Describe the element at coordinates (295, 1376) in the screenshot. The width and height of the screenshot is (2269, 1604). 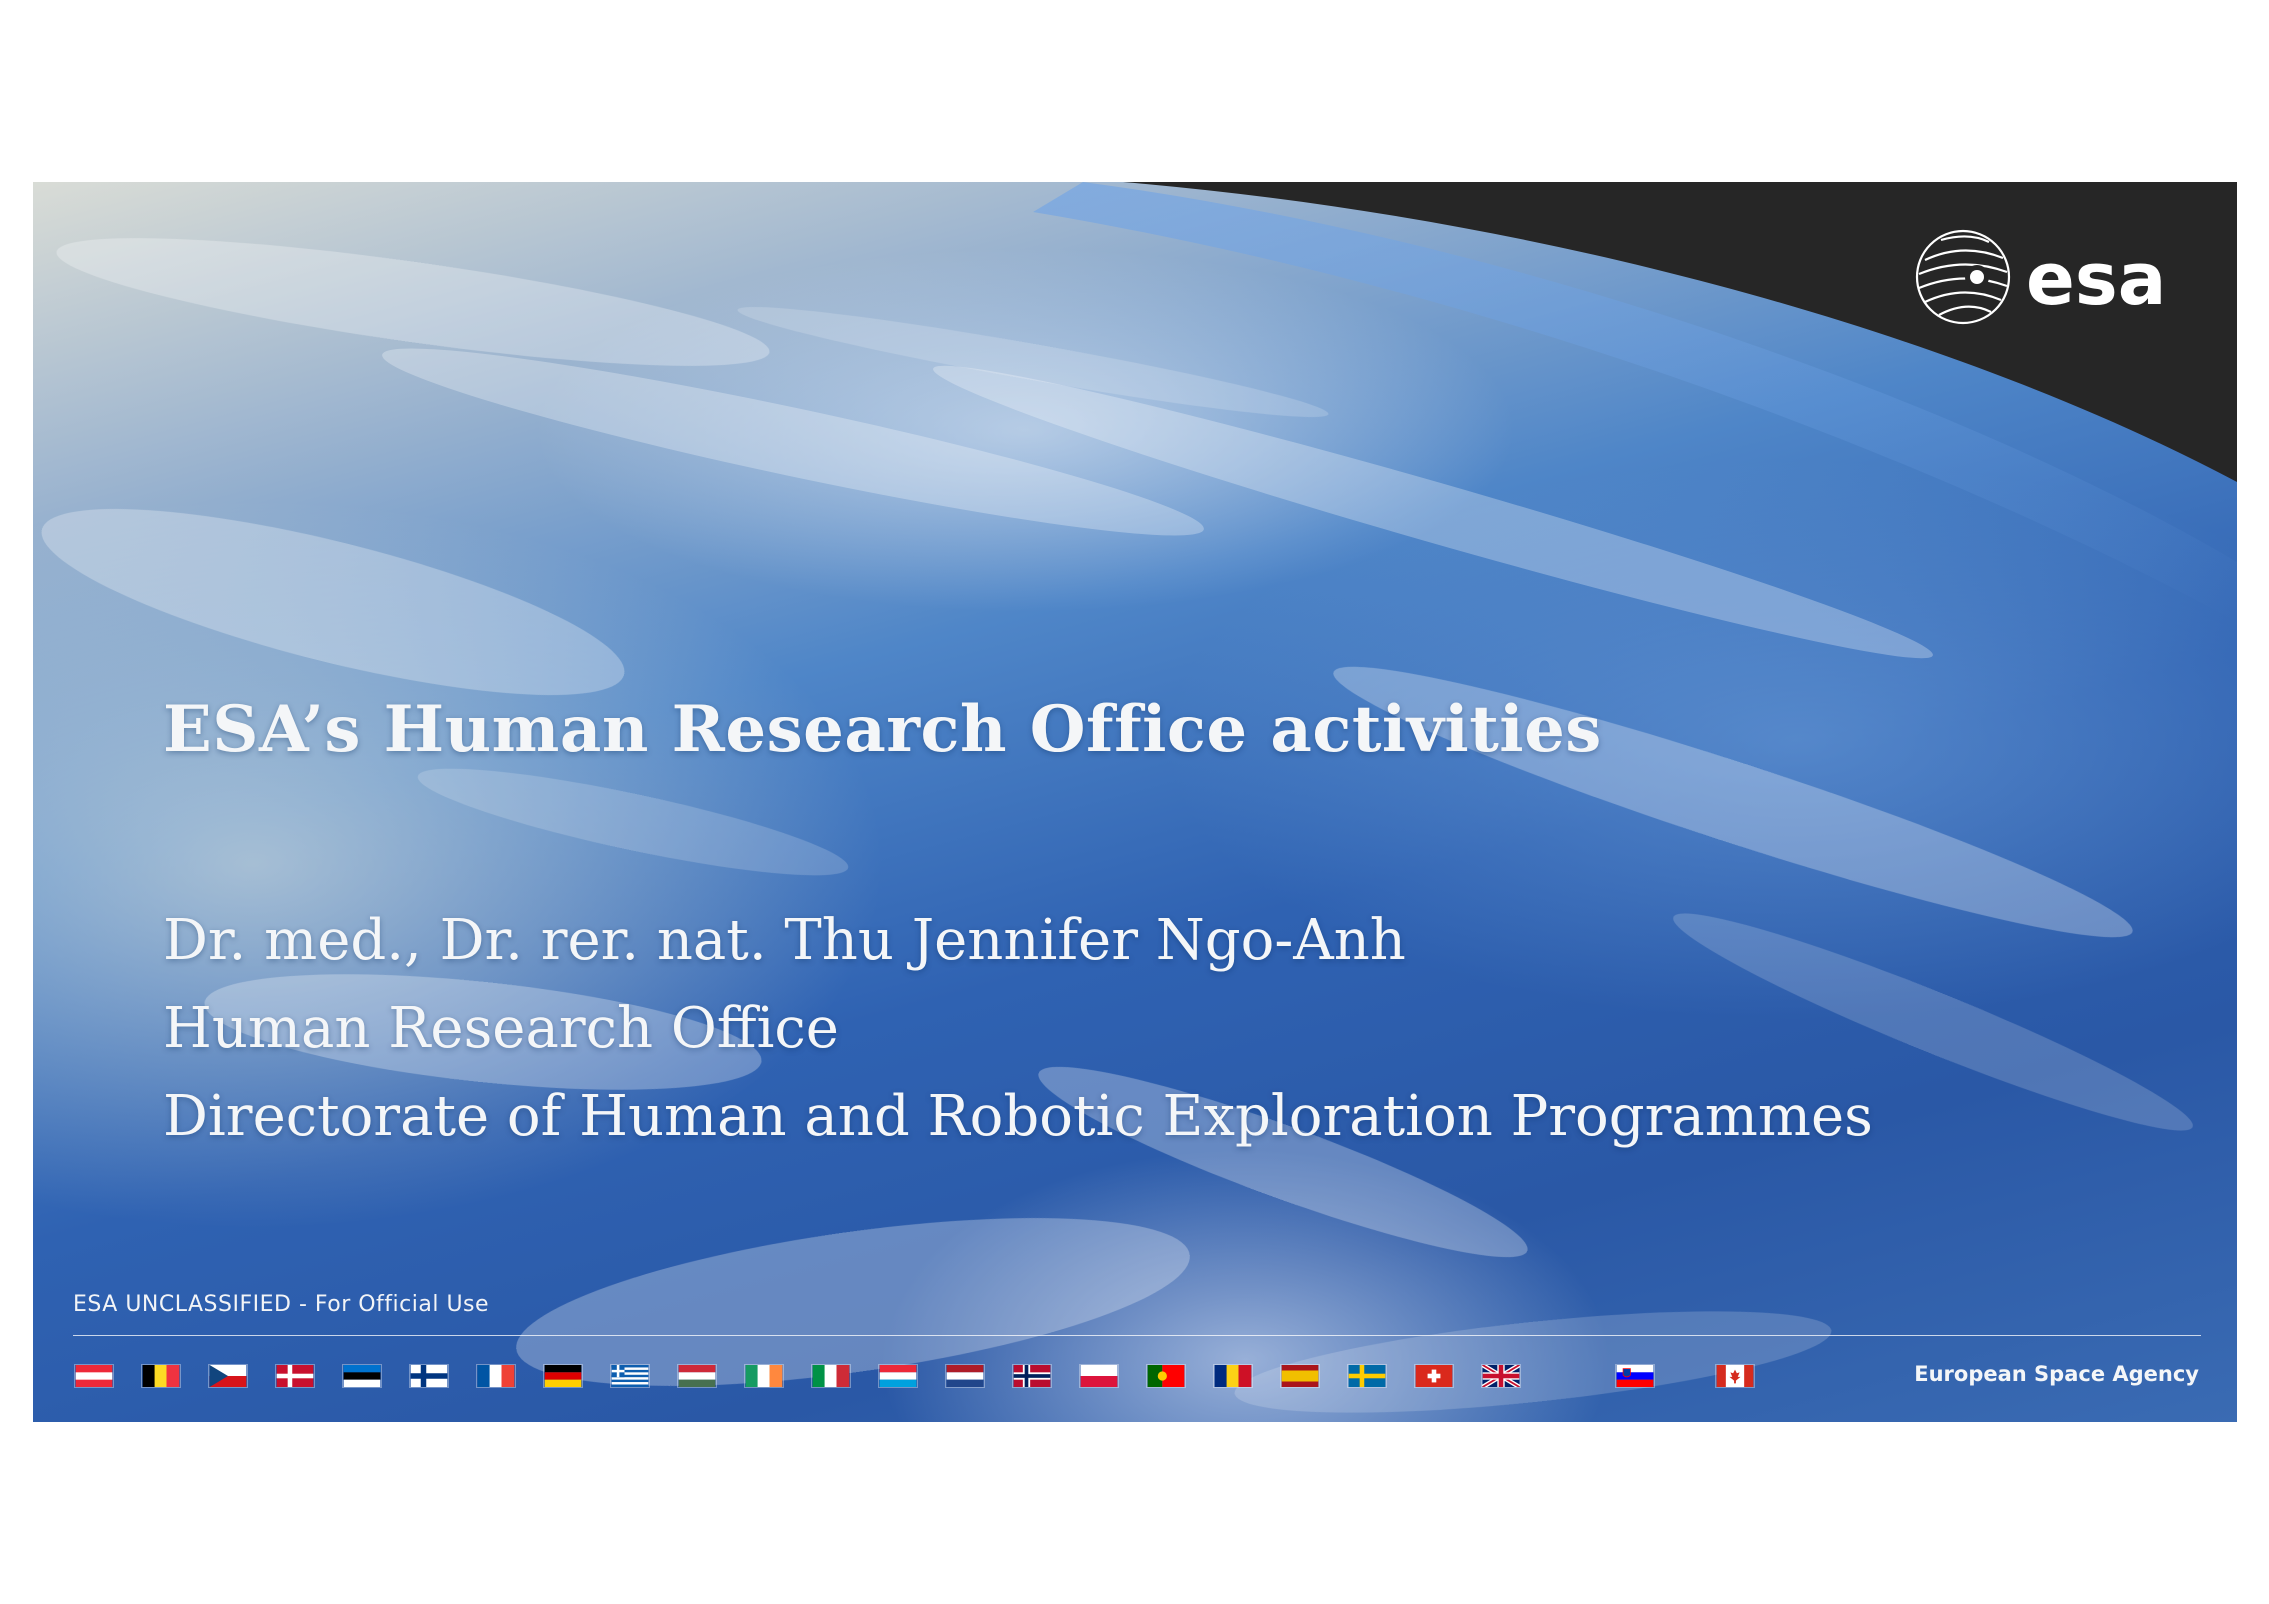
I see `denmark-flag-icon` at that location.